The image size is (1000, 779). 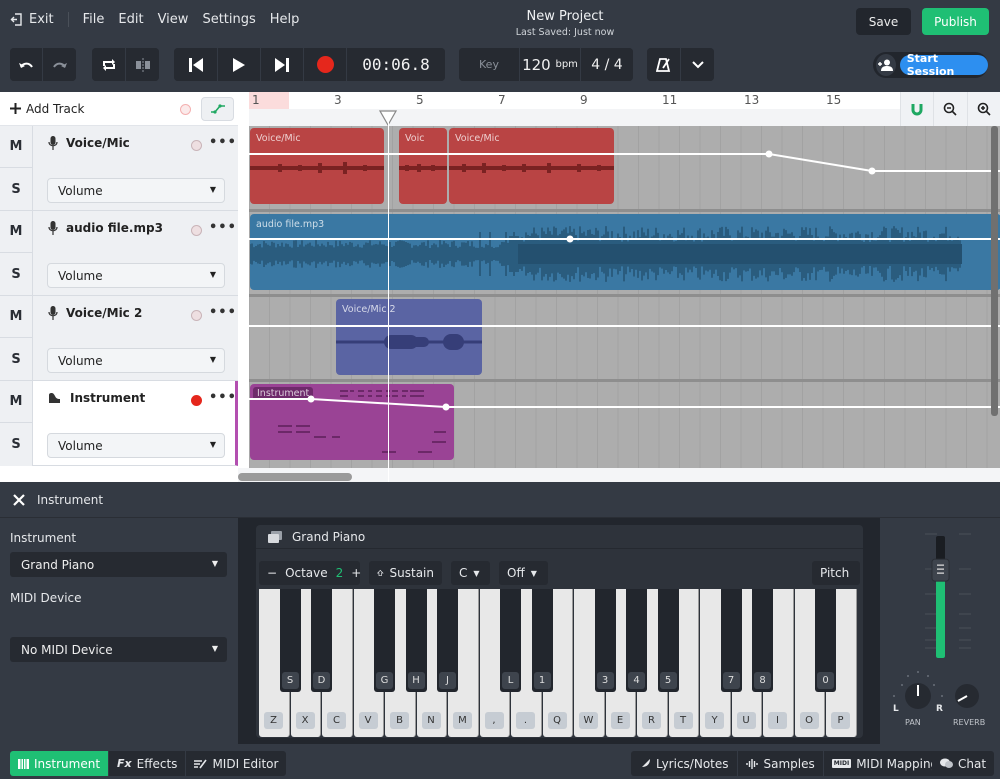 I want to click on time-signature: 4 / 4, so click(x=607, y=64).